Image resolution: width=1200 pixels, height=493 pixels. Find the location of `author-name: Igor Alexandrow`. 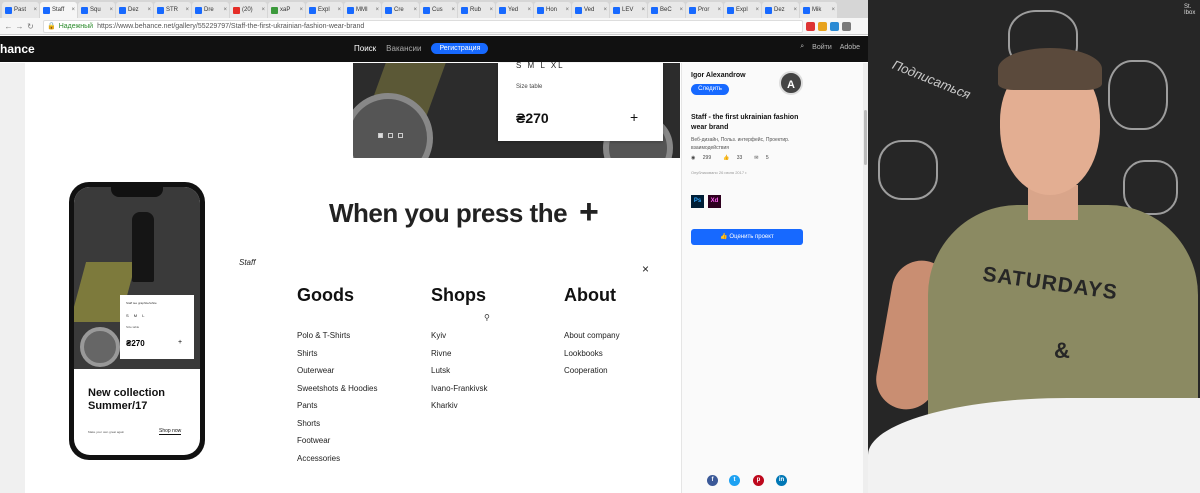

author-name: Igor Alexandrow is located at coordinates (718, 75).